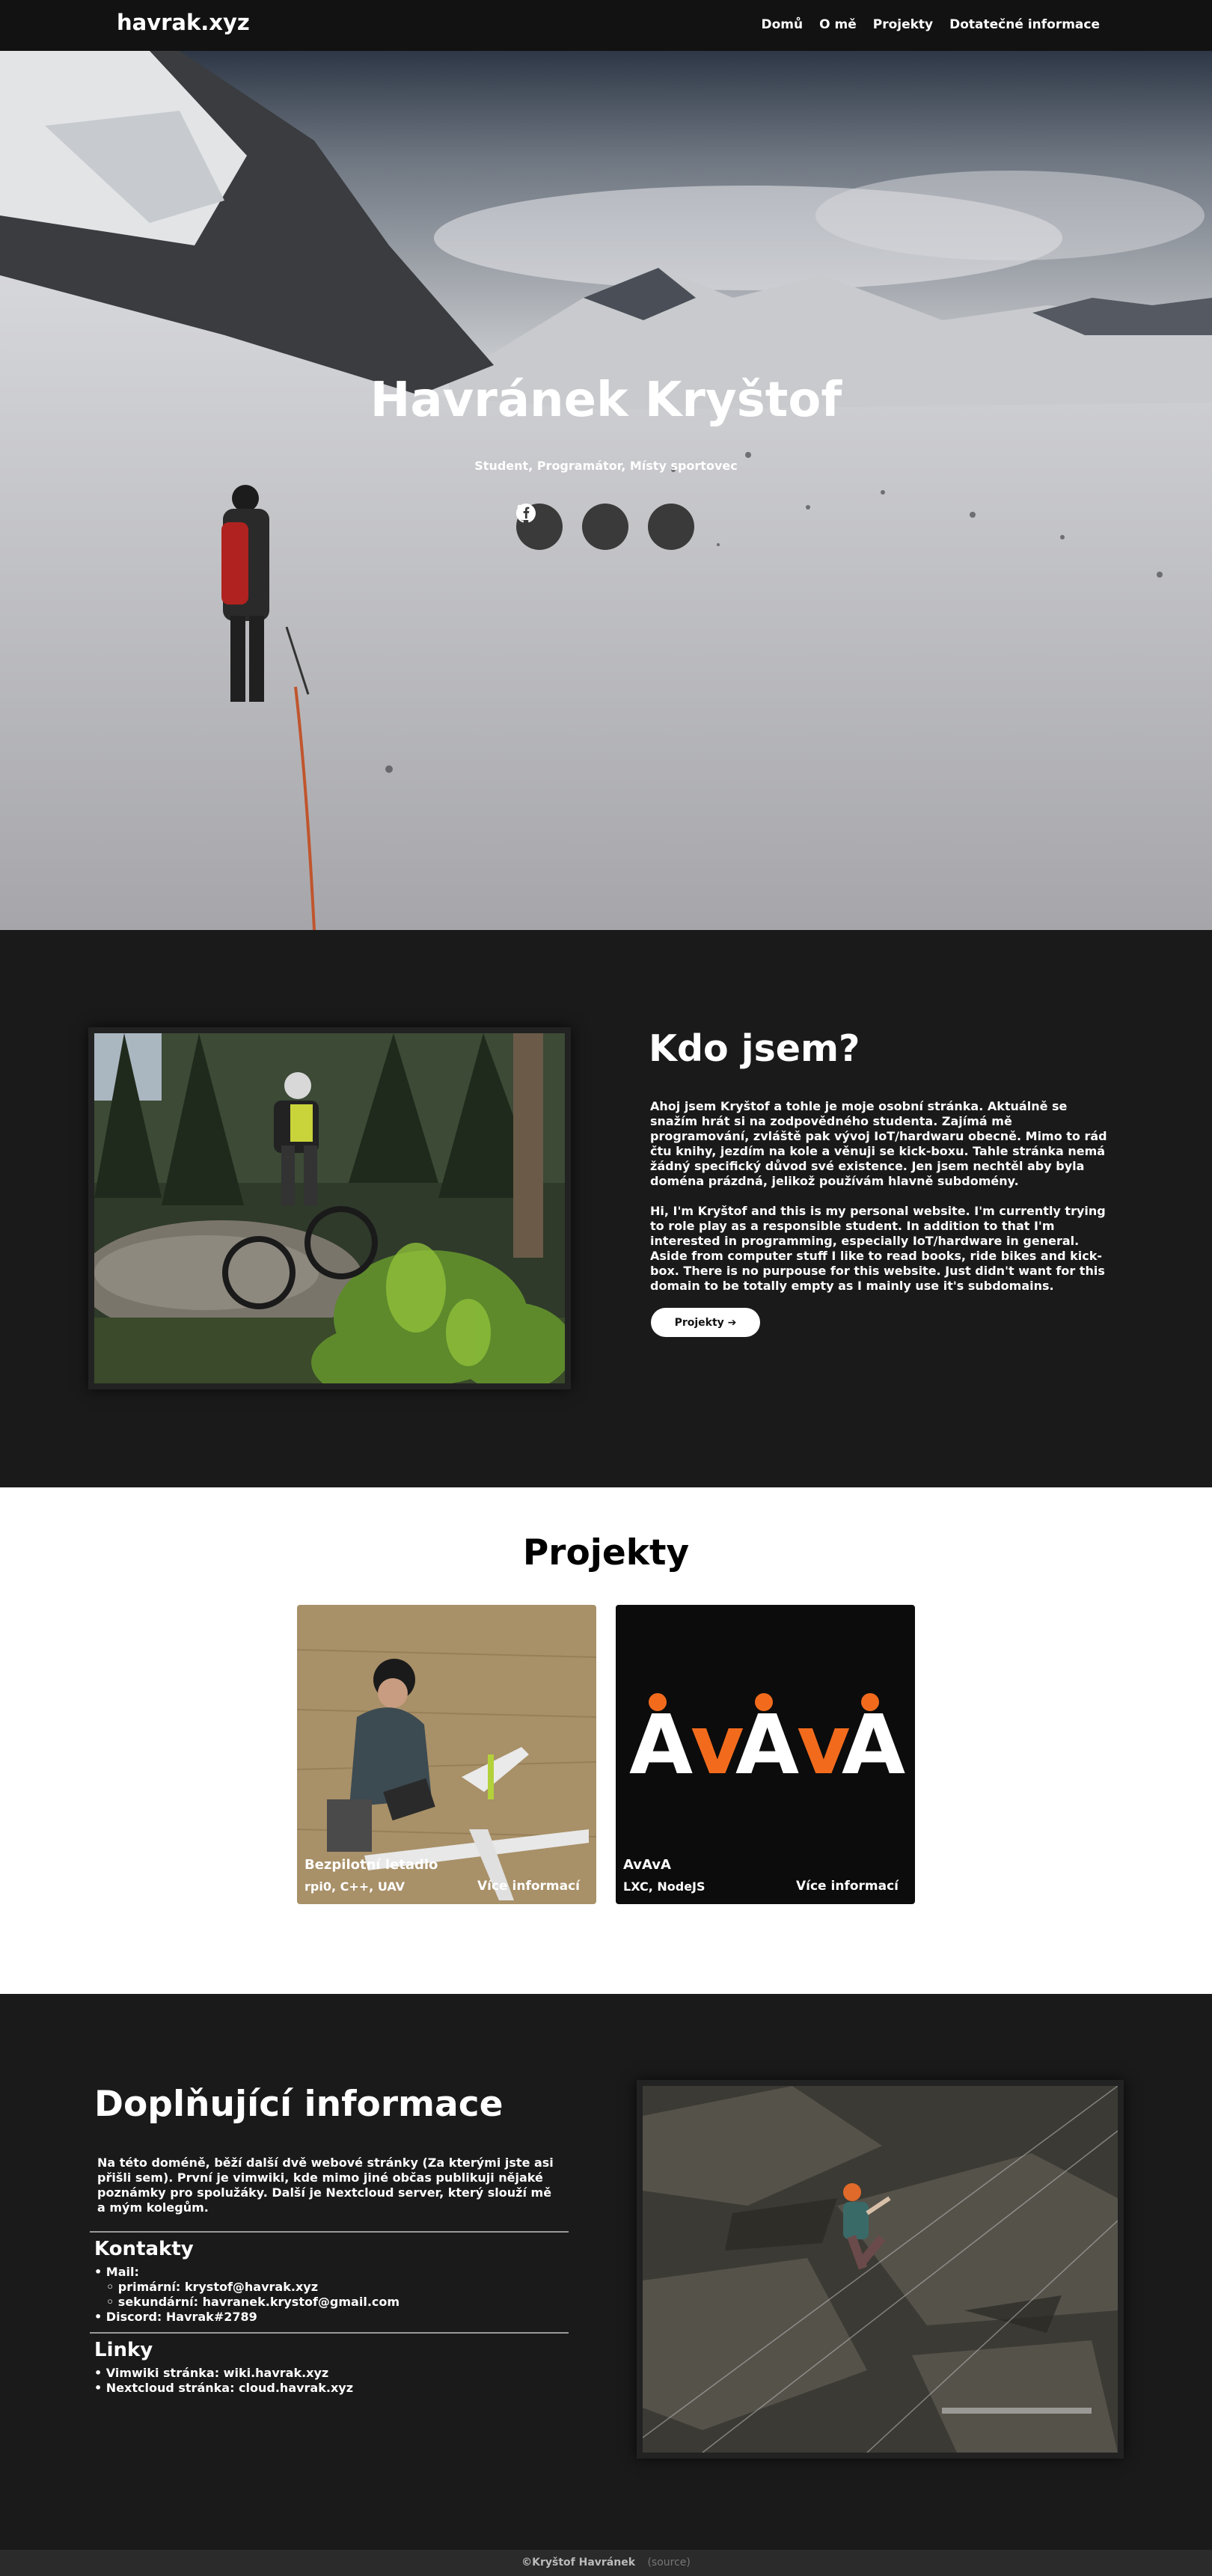  Describe the element at coordinates (354, 1887) in the screenshot. I see `card-stack: rpi0, C++, UAV` at that location.